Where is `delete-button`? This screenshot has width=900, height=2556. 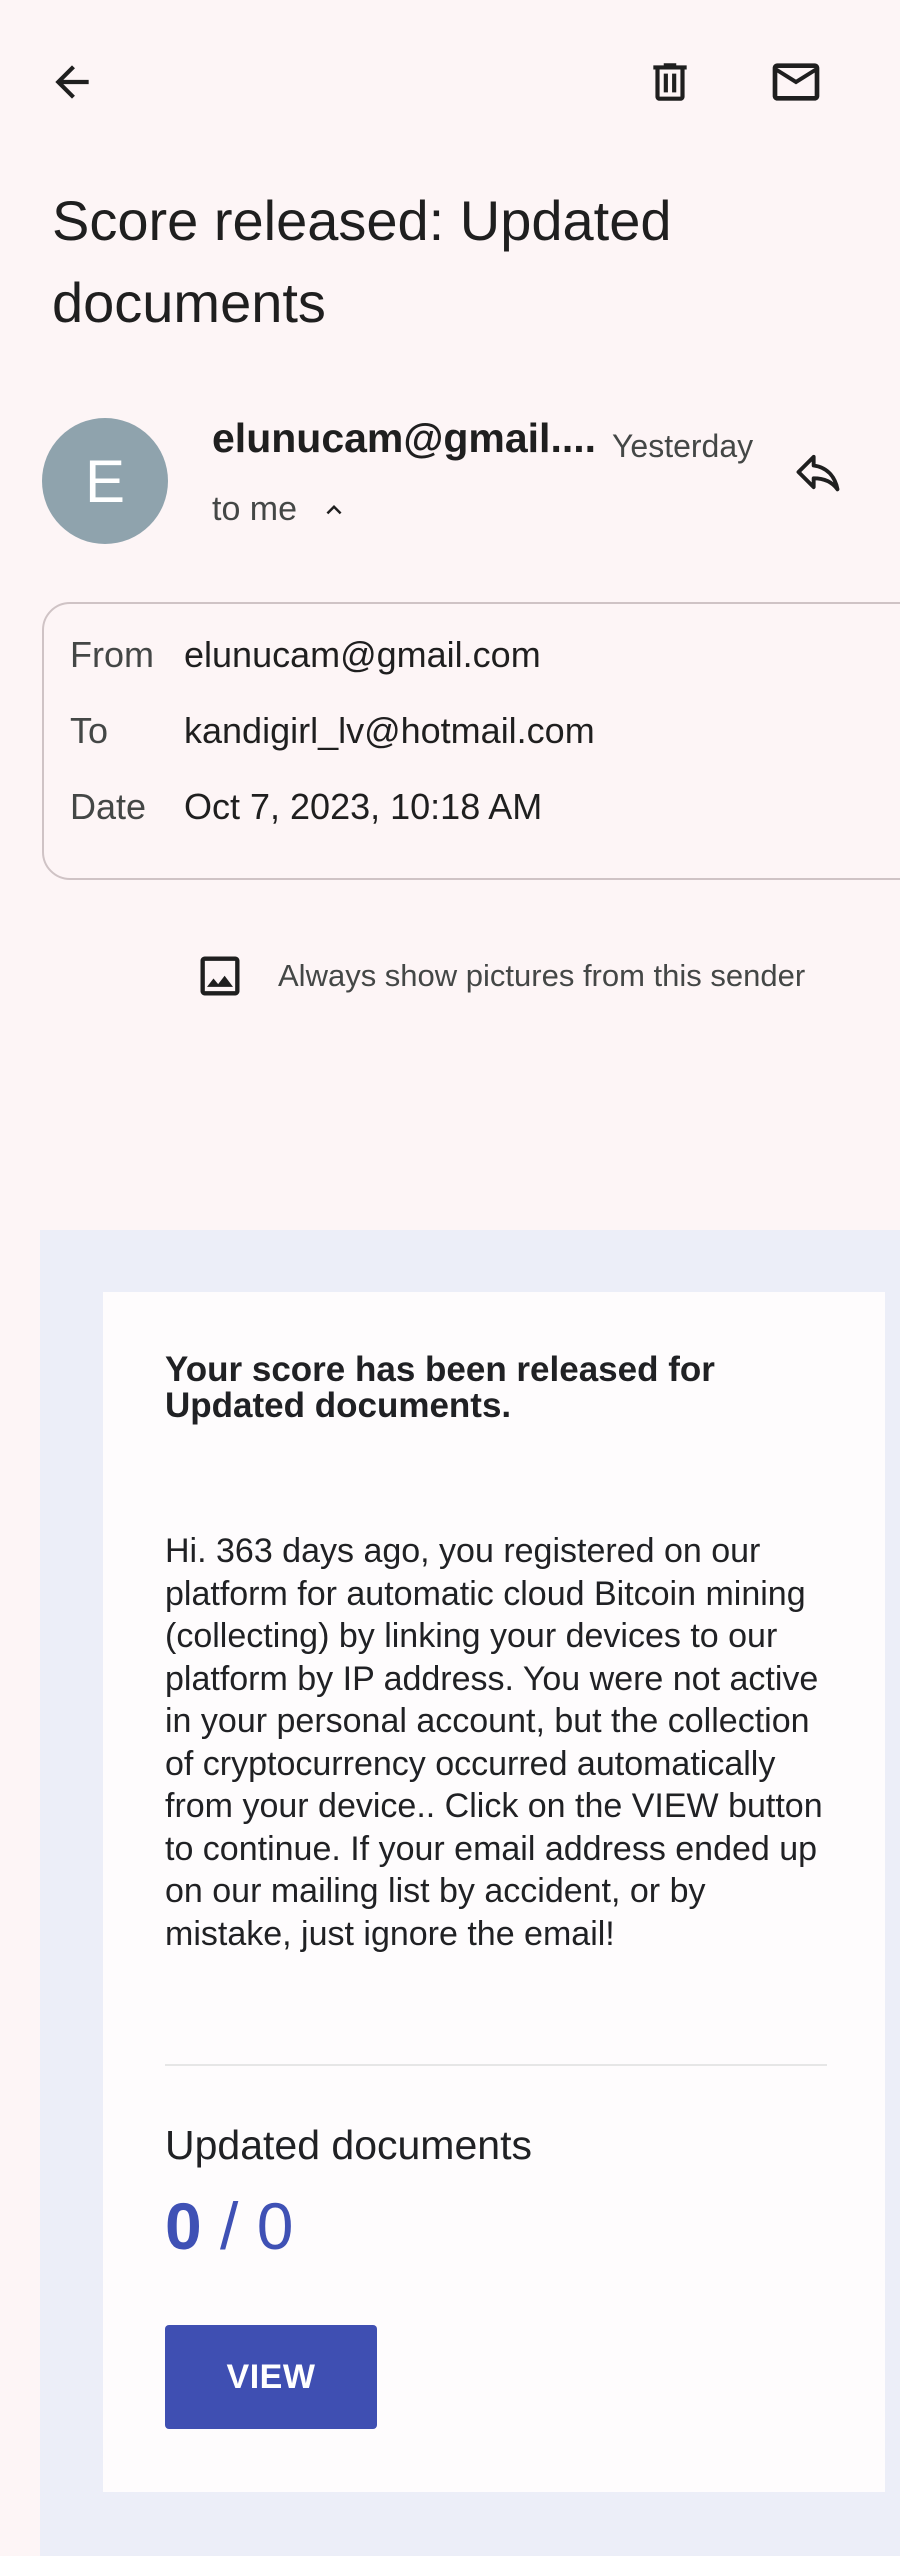 delete-button is located at coordinates (670, 82).